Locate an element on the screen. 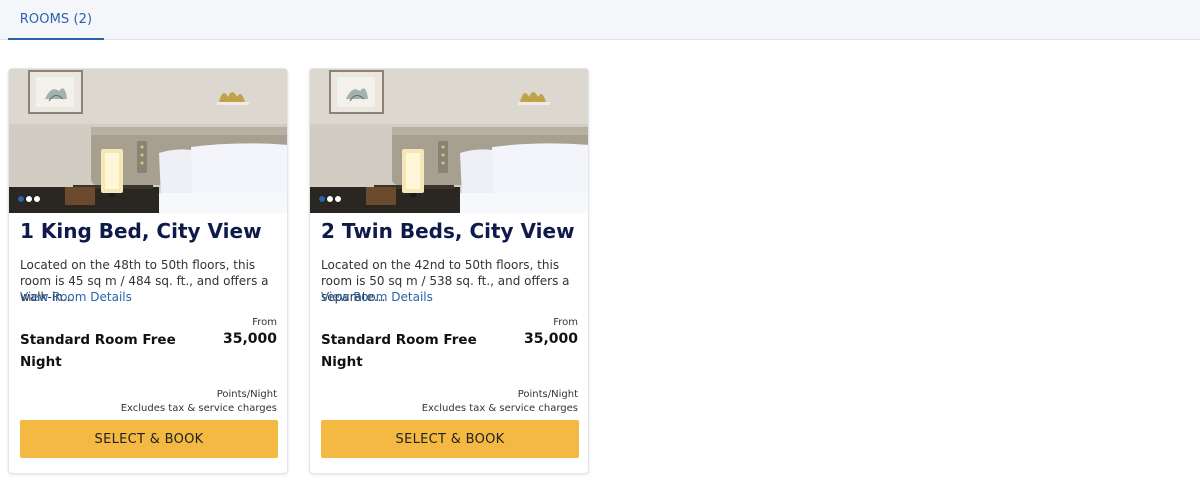 The height and width of the screenshot is (486, 1200). room-title: 2 Twin Beds, City View is located at coordinates (448, 231).